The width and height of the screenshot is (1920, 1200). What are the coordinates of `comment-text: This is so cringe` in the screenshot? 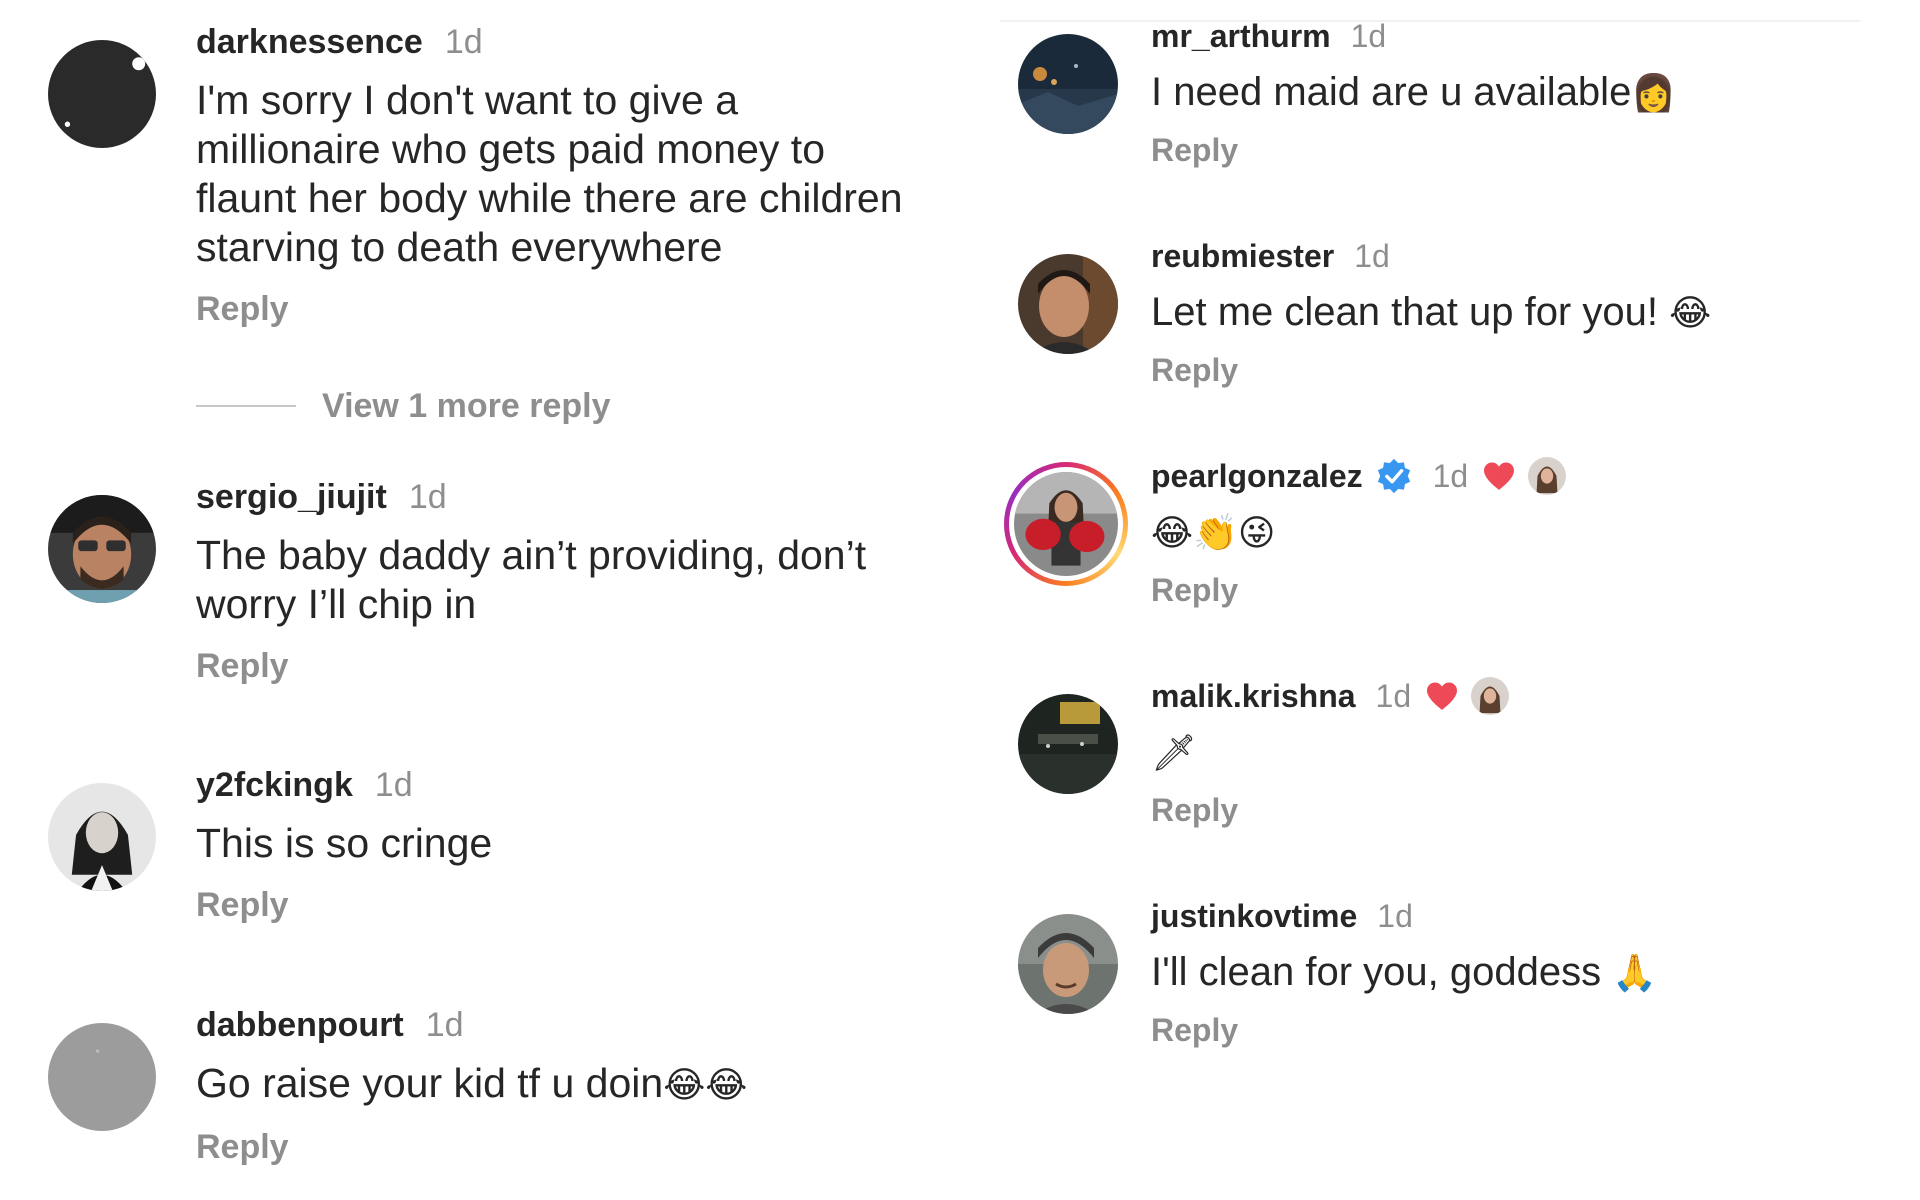 It's located at (344, 843).